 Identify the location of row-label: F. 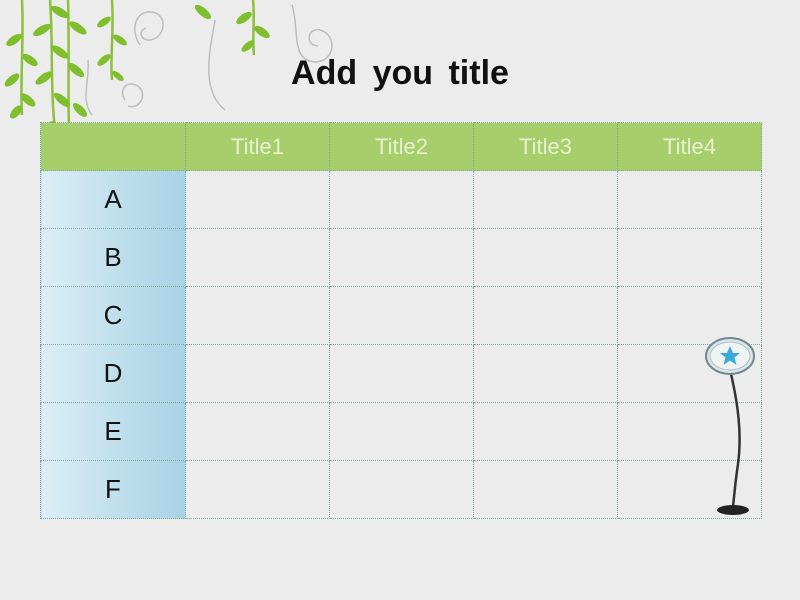
(113, 489).